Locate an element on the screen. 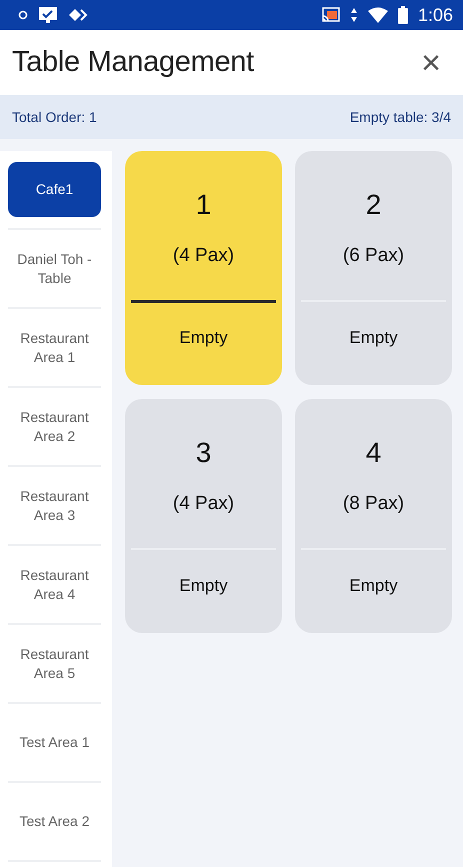 The image size is (463, 867). monitor-check-icon is located at coordinates (48, 15).